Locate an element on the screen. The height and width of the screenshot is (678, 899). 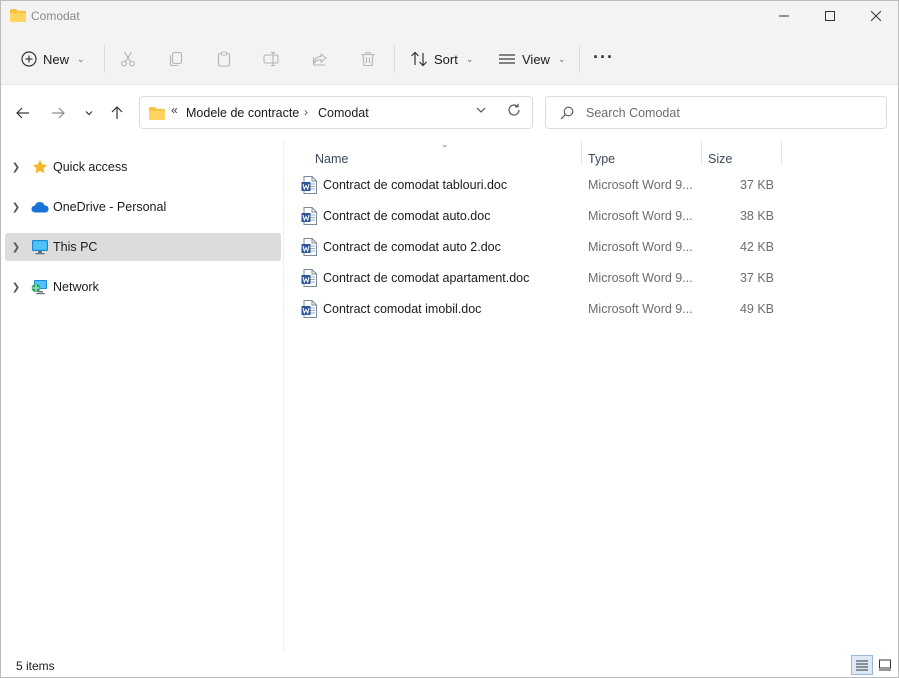
breadcrumb-segment: Modele de contracte is located at coordinates (242, 113).